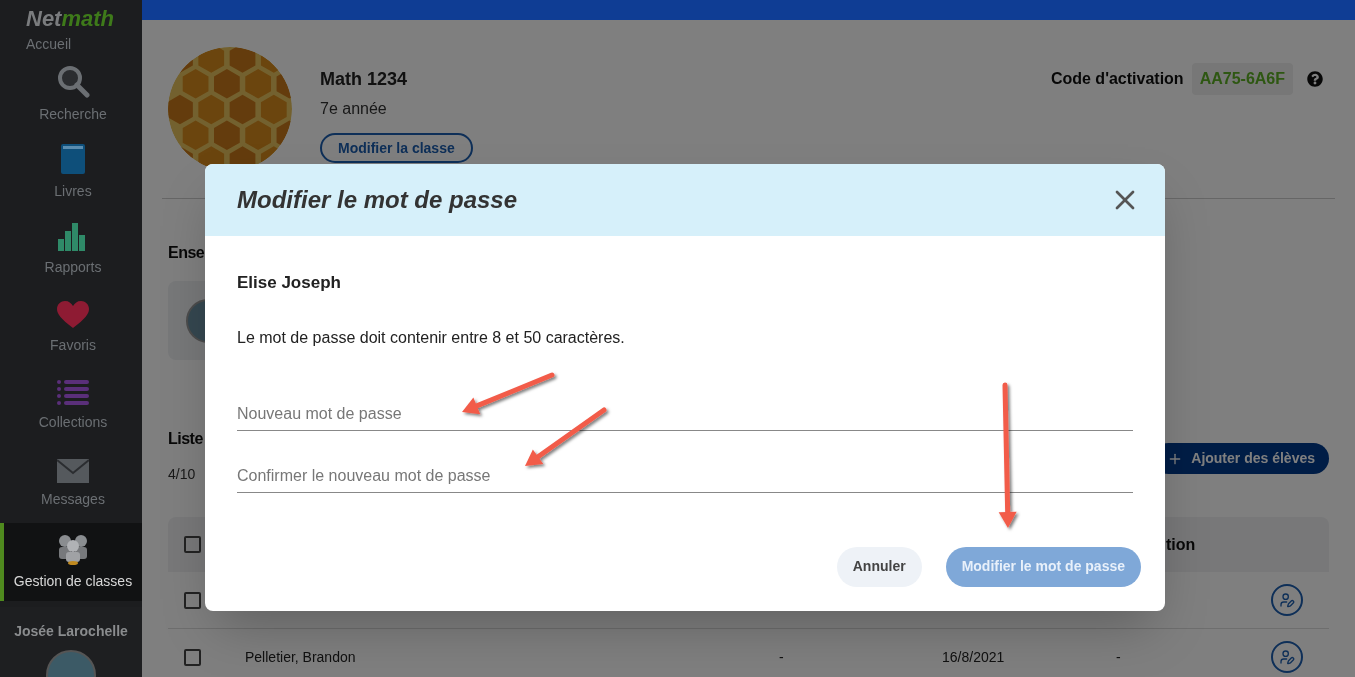  I want to click on class-title: Math 1234, so click(364, 79).